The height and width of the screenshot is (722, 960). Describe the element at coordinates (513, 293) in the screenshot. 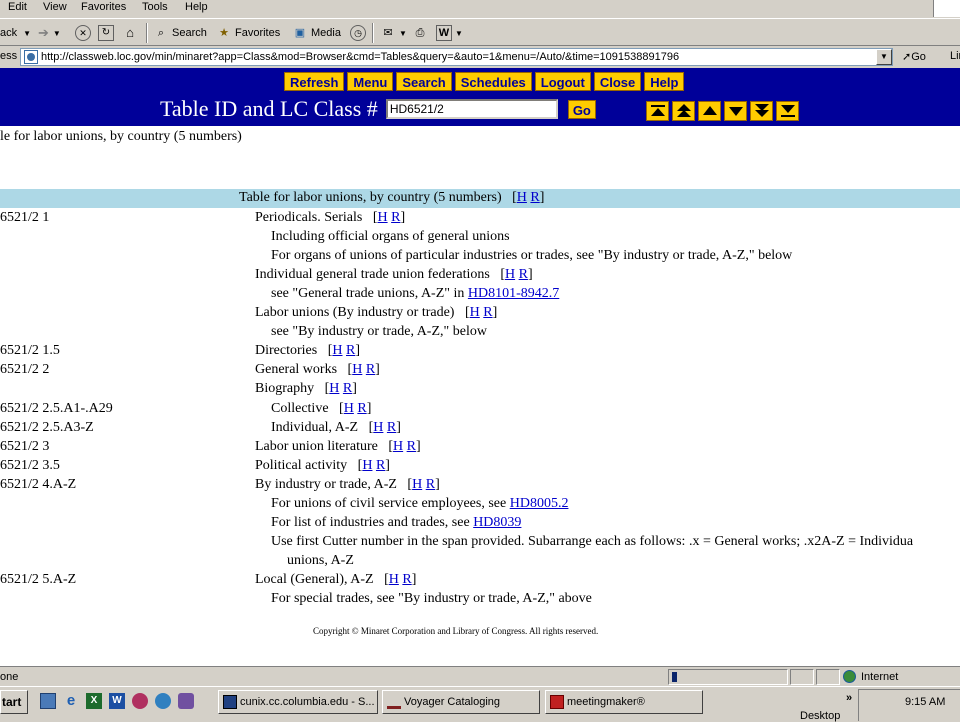

I see `class-link: HD8101-8942.7` at that location.